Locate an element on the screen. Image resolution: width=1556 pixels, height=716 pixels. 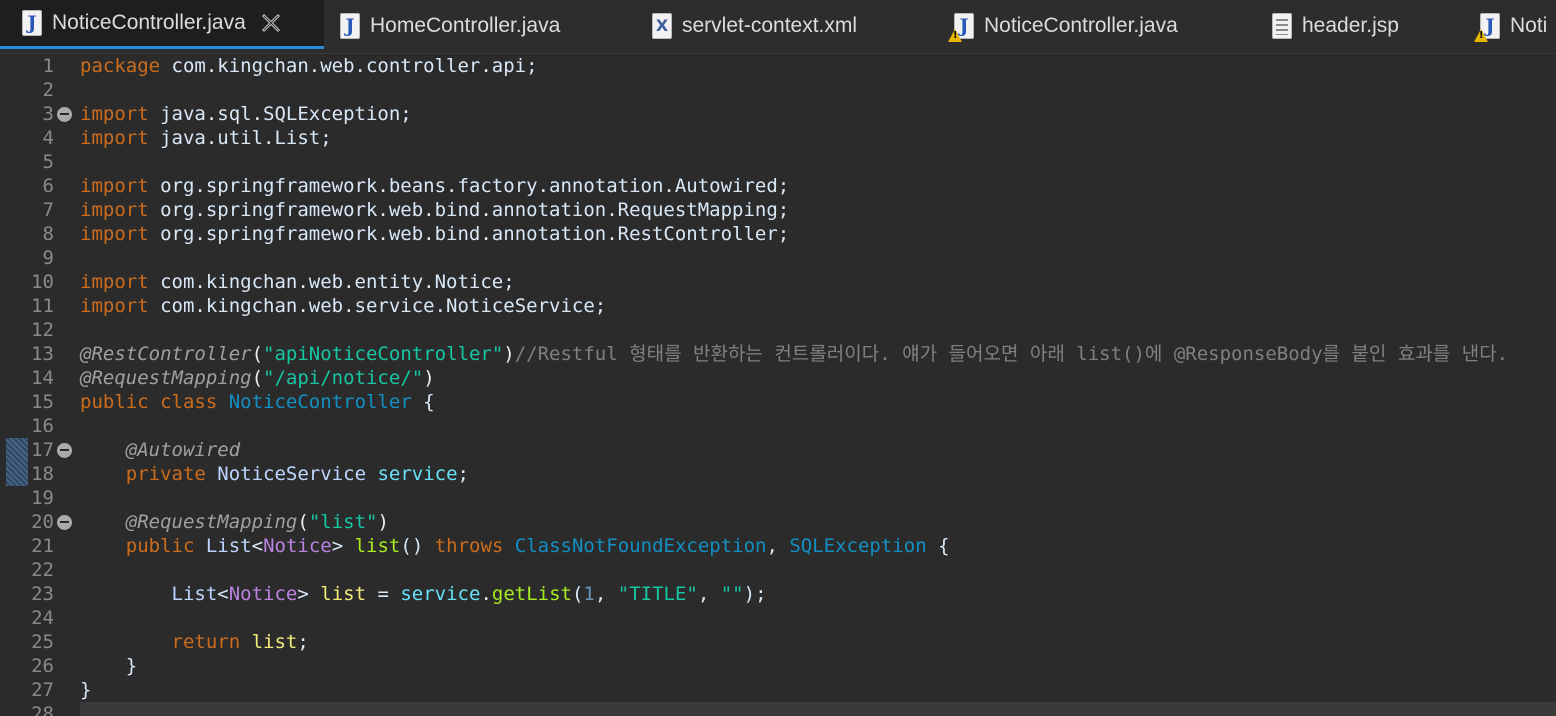
code-token: service is located at coordinates (440, 594).